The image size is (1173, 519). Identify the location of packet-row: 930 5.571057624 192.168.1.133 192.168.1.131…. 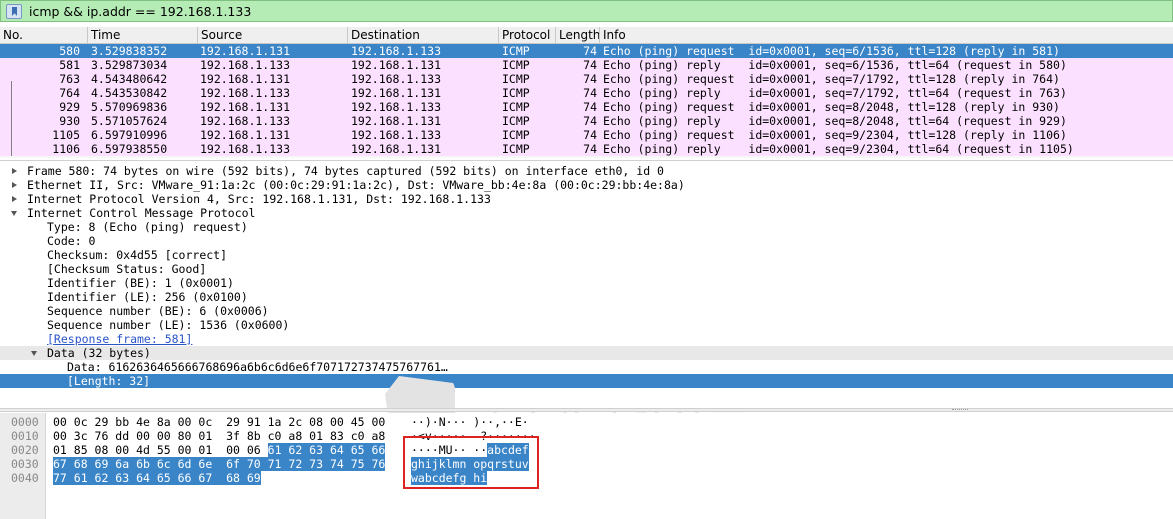
(586, 121).